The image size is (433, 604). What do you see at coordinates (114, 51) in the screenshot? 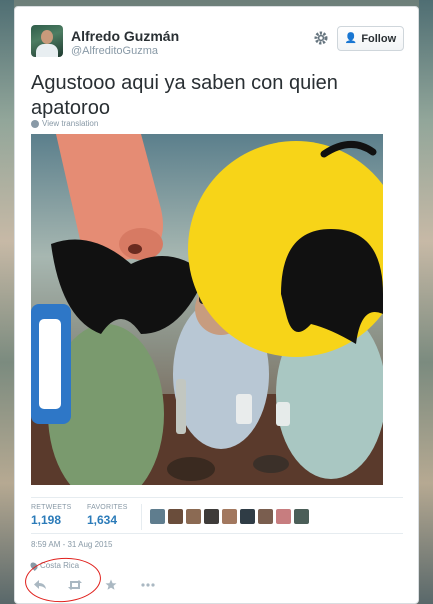
I see `user-handle: @AlfreditoGuzma` at bounding box center [114, 51].